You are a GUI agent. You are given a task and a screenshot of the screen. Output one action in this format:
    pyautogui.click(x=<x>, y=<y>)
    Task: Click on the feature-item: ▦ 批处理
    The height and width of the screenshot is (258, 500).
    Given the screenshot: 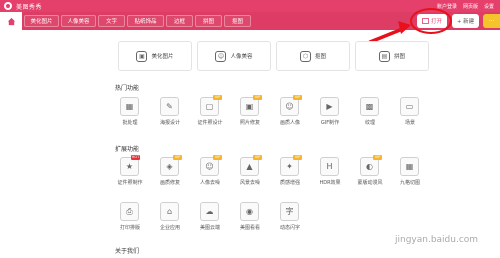 What is the action you would take?
    pyautogui.click(x=131, y=113)
    